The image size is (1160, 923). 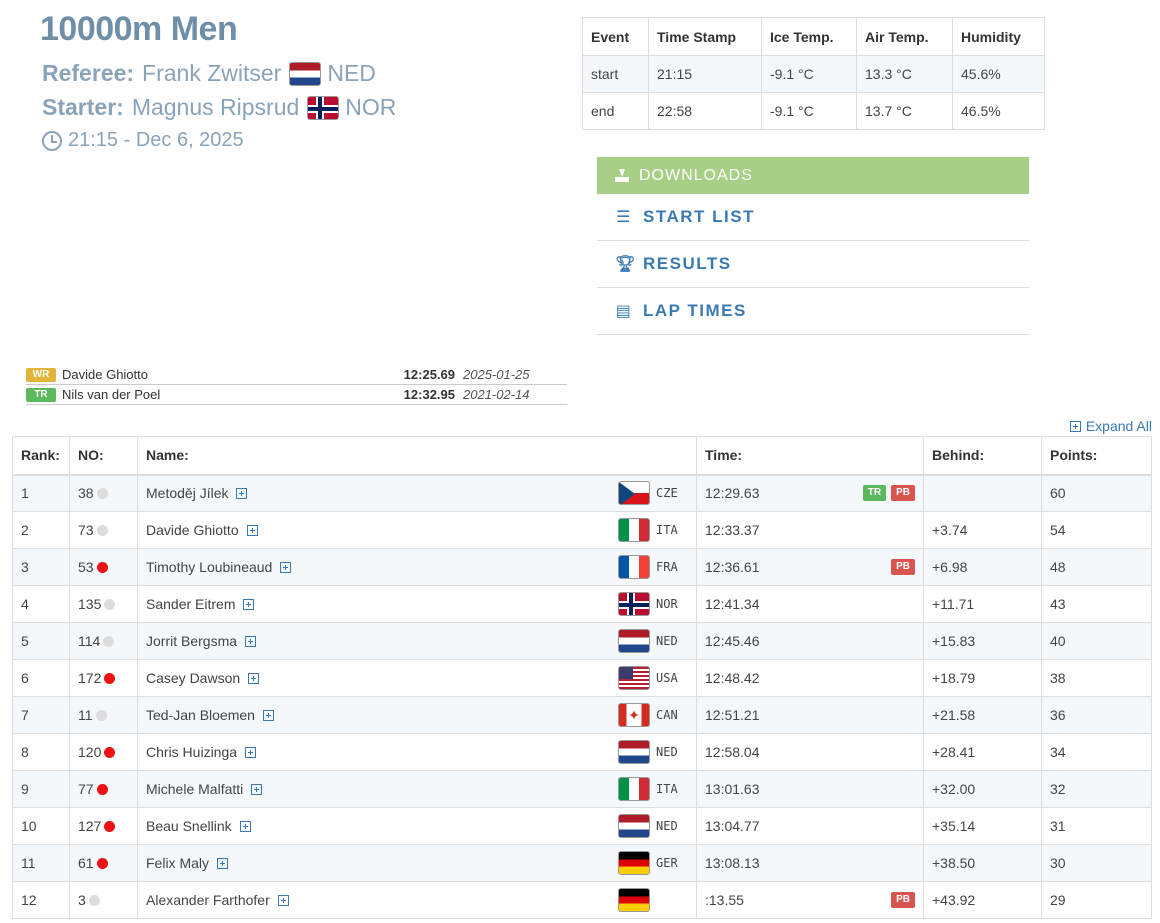 I want to click on rank-cell: 1, so click(x=41, y=493).